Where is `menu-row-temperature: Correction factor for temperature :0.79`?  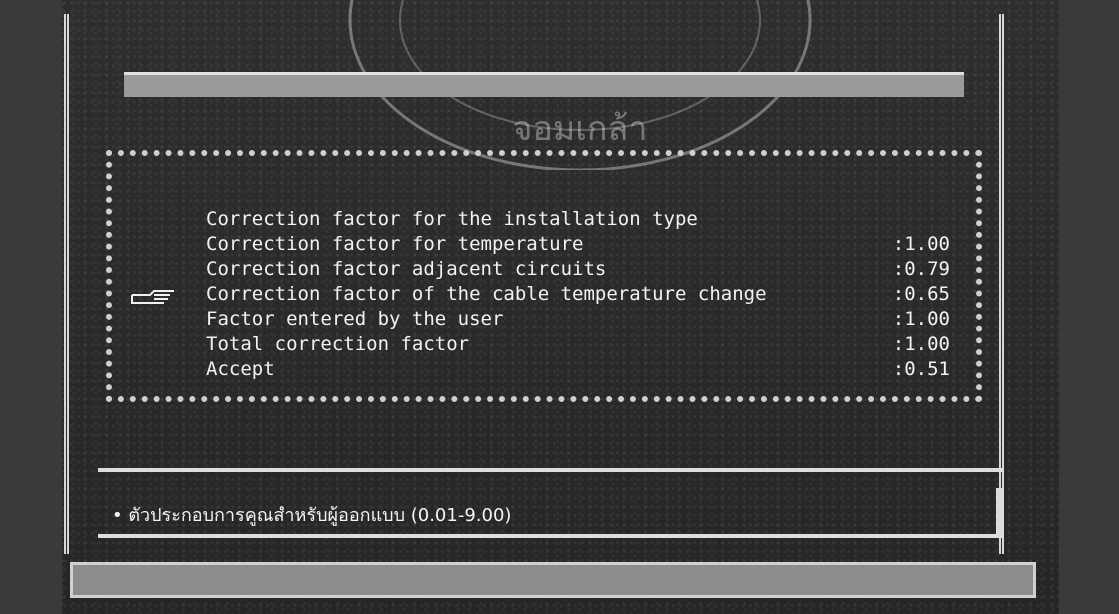 menu-row-temperature: Correction factor for temperature :0.79 is located at coordinates (581, 243).